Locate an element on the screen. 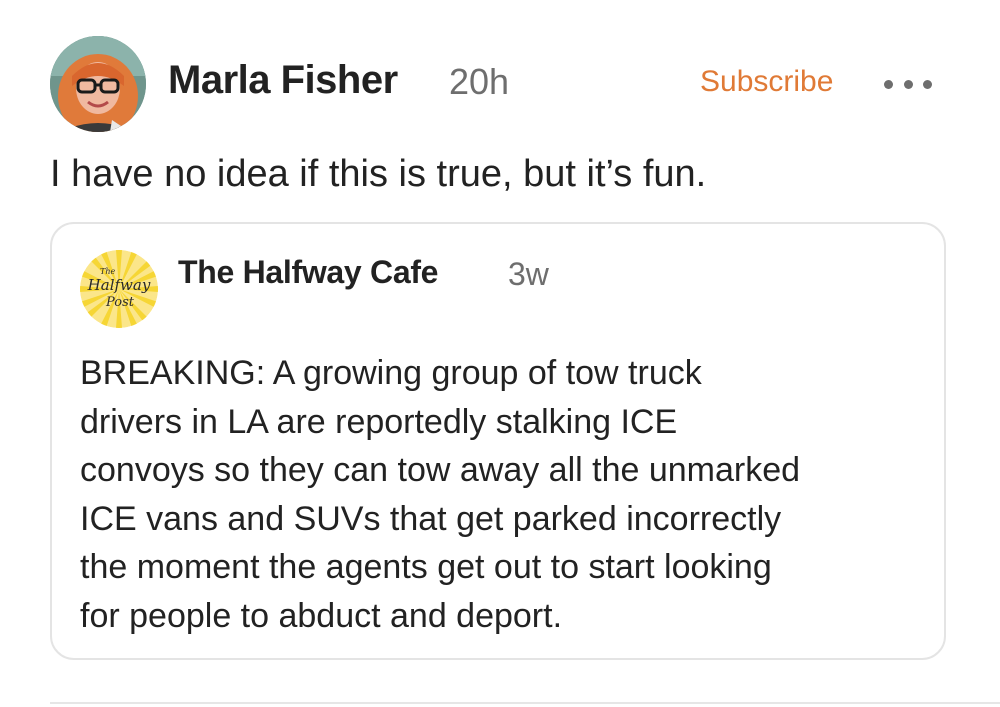  logo-line-3: Post is located at coordinates (120, 302).